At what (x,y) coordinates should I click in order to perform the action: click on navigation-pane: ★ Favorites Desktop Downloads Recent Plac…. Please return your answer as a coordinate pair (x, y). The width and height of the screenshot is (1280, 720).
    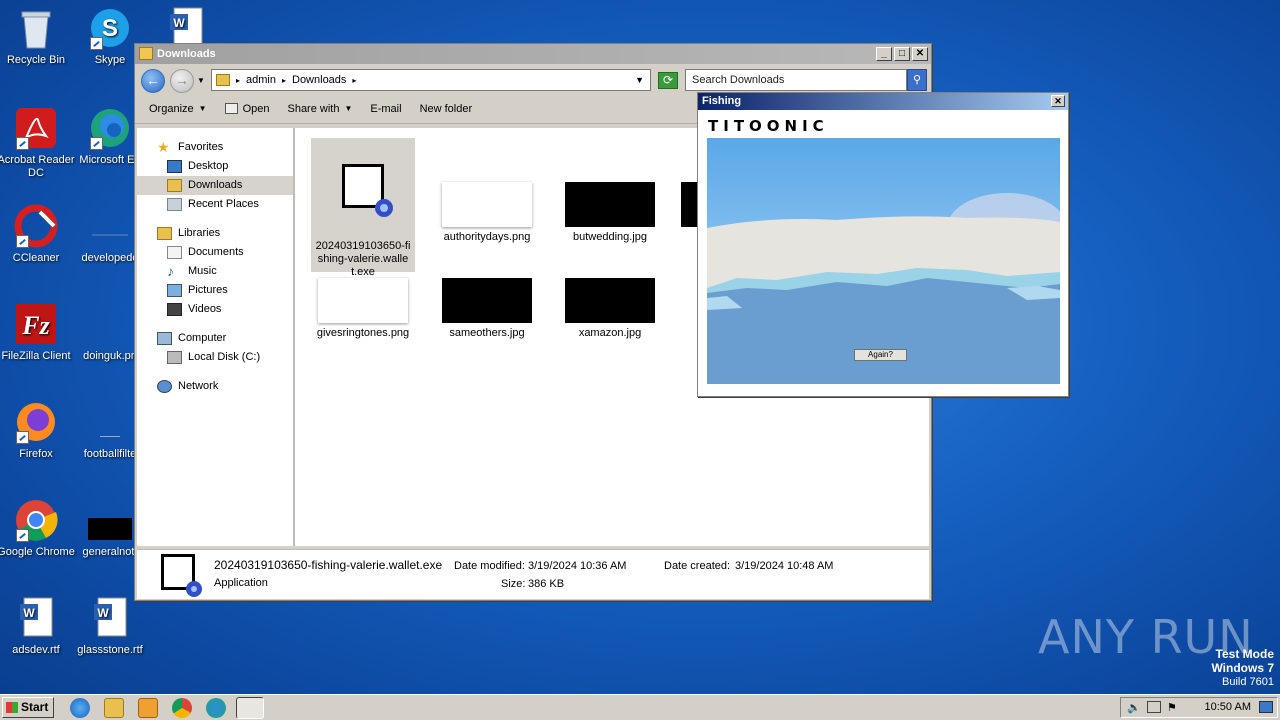
    Looking at the image, I should click on (216, 337).